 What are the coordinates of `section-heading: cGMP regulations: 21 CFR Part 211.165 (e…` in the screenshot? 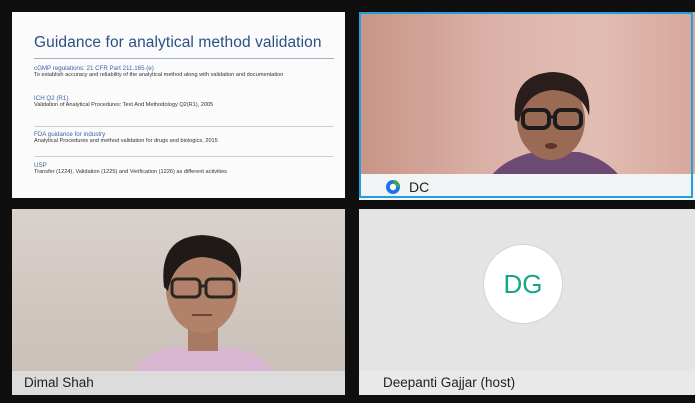 It's located at (94, 68).